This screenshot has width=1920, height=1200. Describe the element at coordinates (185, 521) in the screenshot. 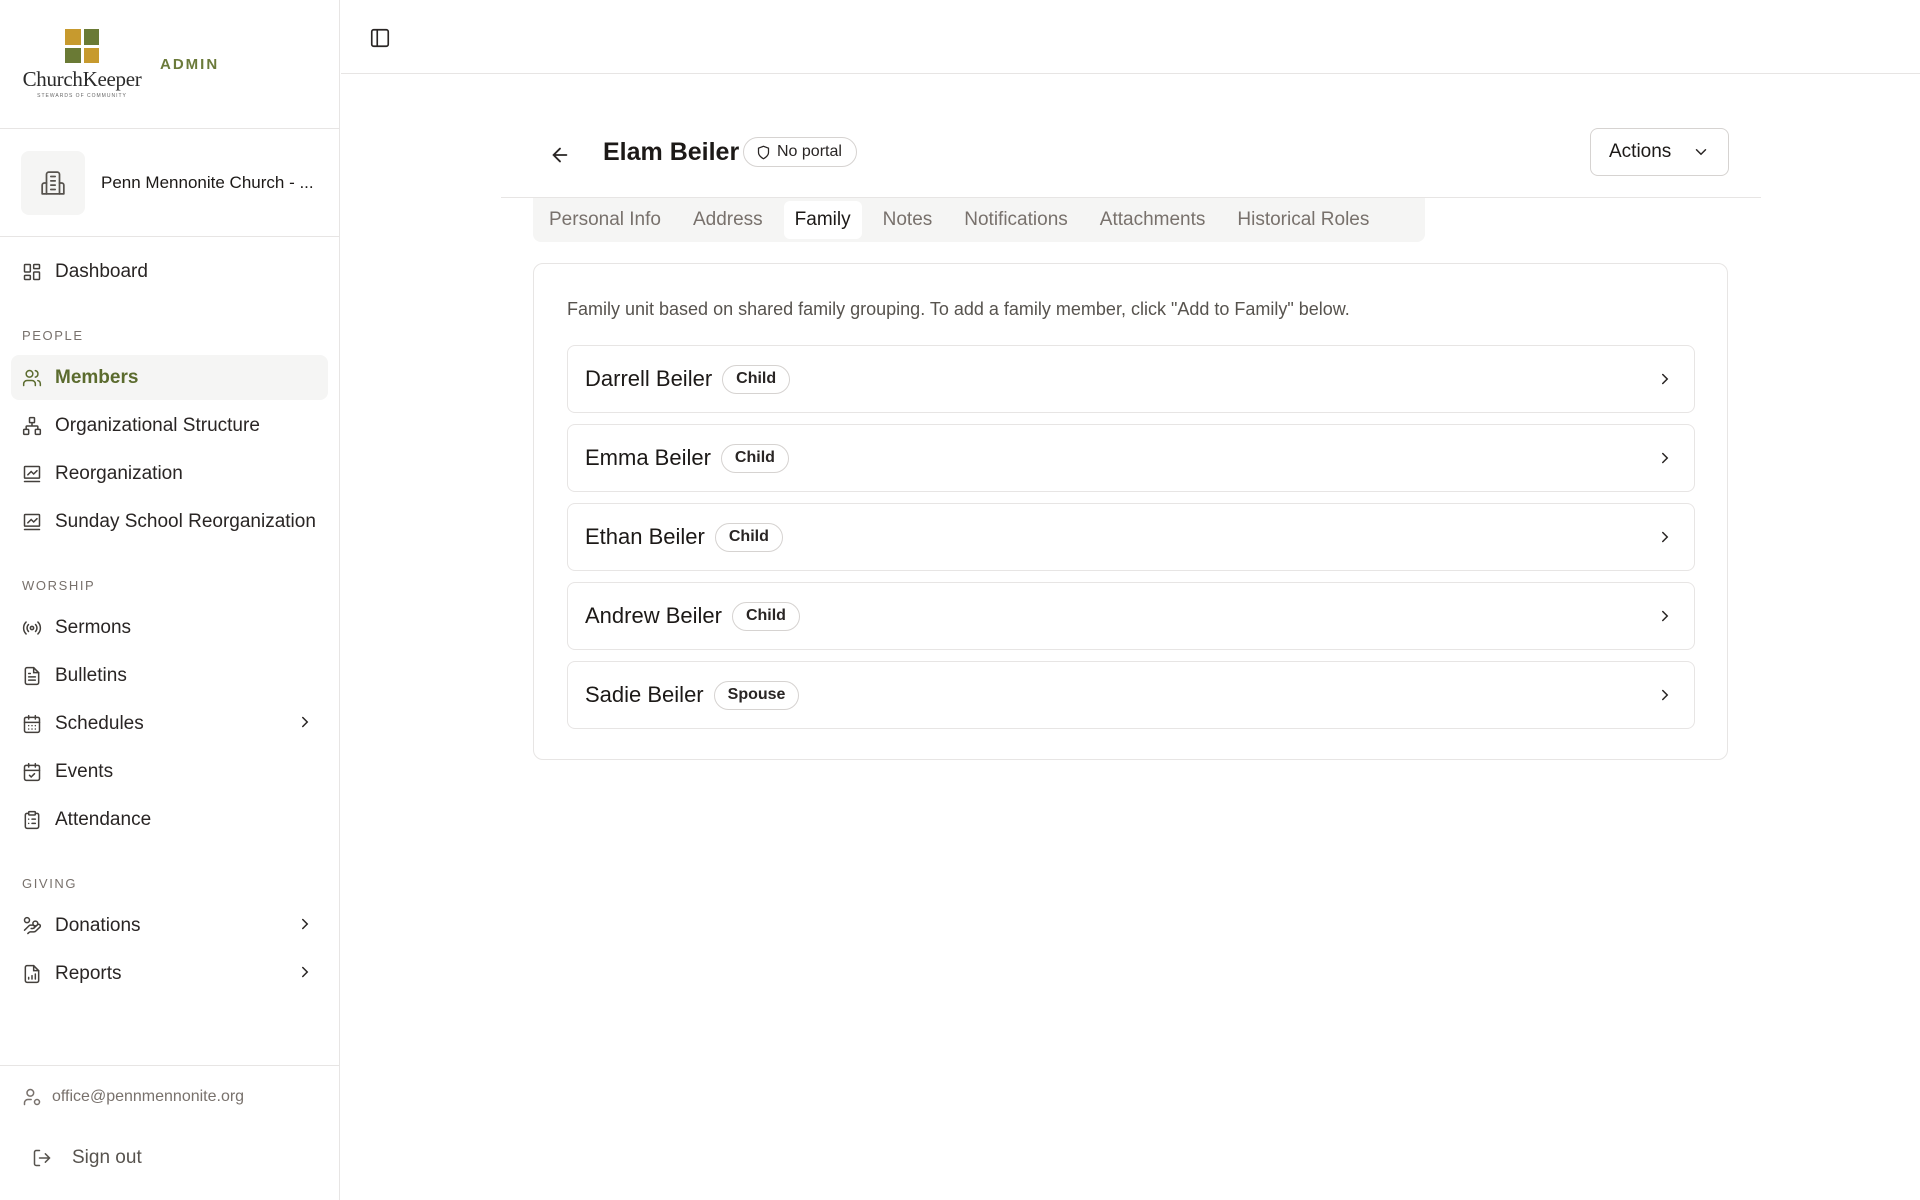

I see `nav-sunday-school-label: Sunday School Reorganization` at that location.